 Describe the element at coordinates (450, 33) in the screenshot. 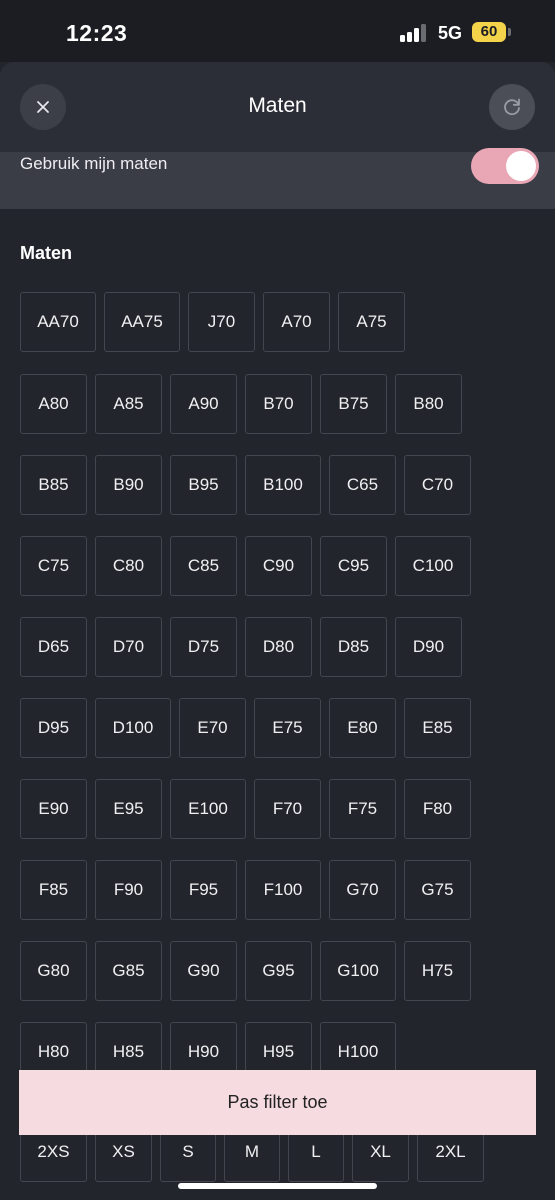

I see `network-type: 5G` at that location.